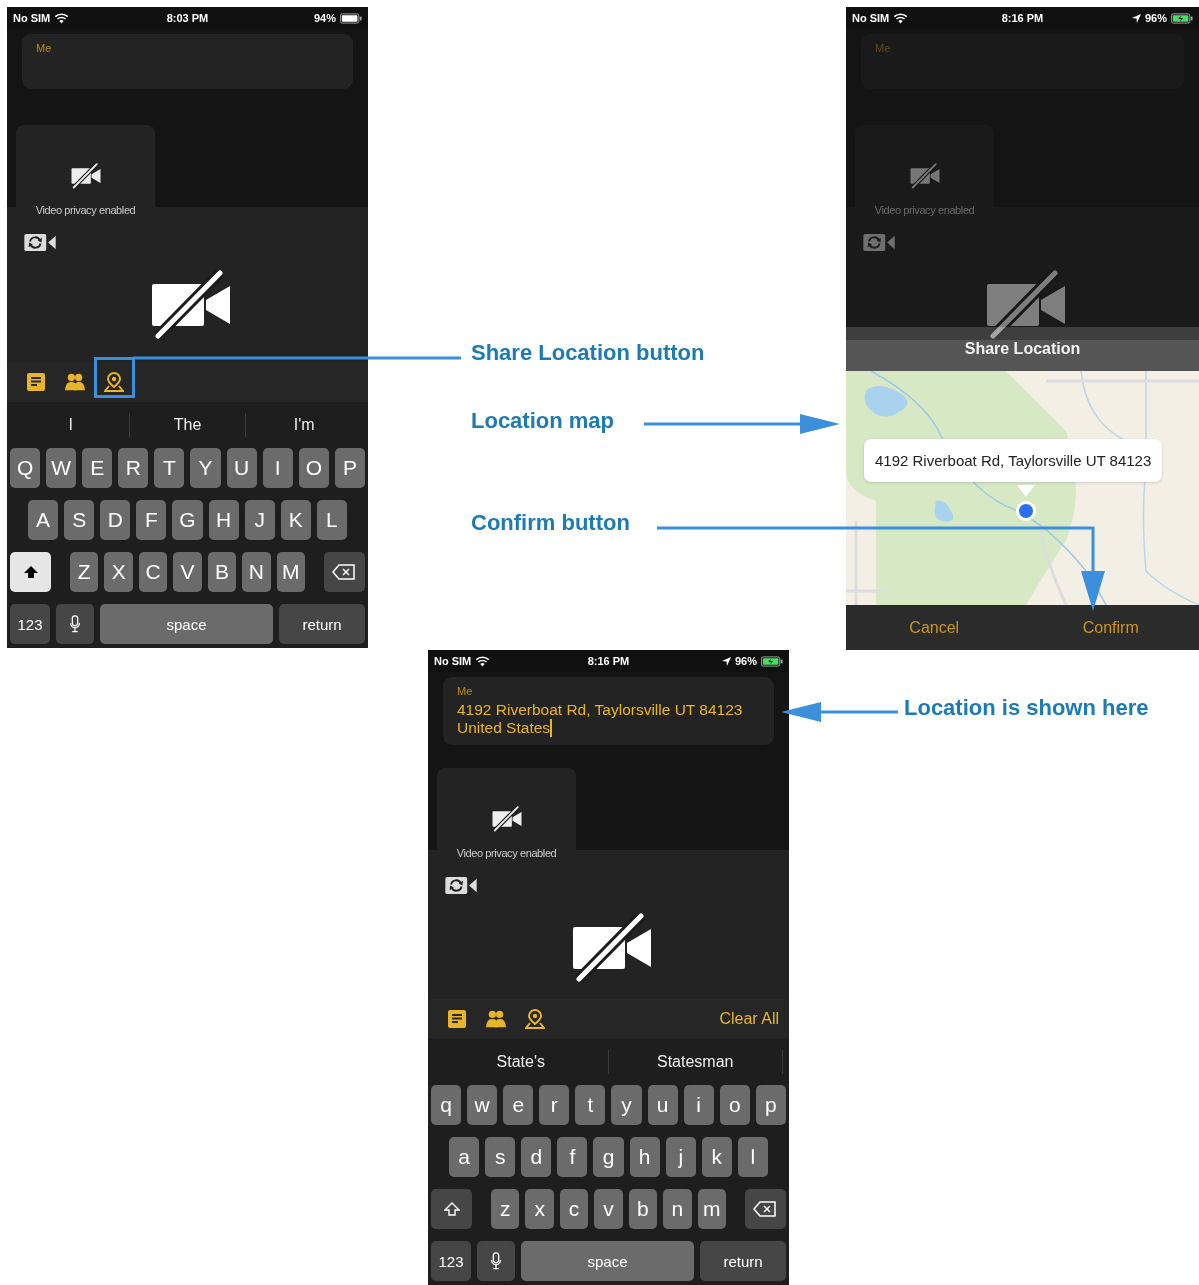 This screenshot has height=1285, width=1199. What do you see at coordinates (662, 1105) in the screenshot?
I see `key: u` at bounding box center [662, 1105].